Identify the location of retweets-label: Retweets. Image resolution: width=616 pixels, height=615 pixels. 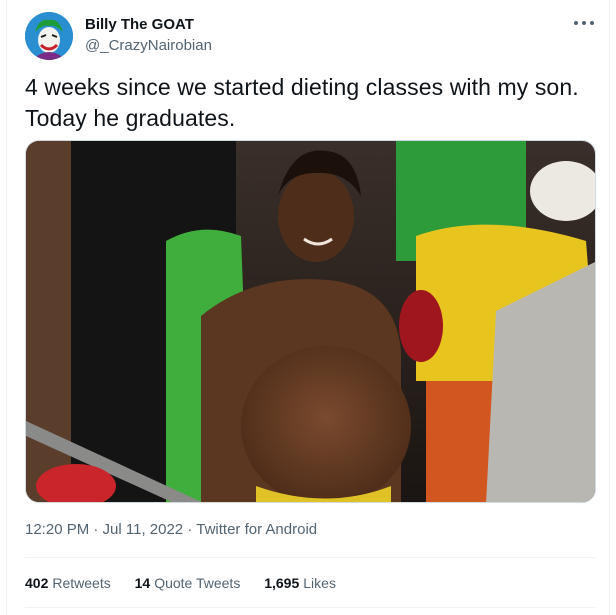
(81, 583).